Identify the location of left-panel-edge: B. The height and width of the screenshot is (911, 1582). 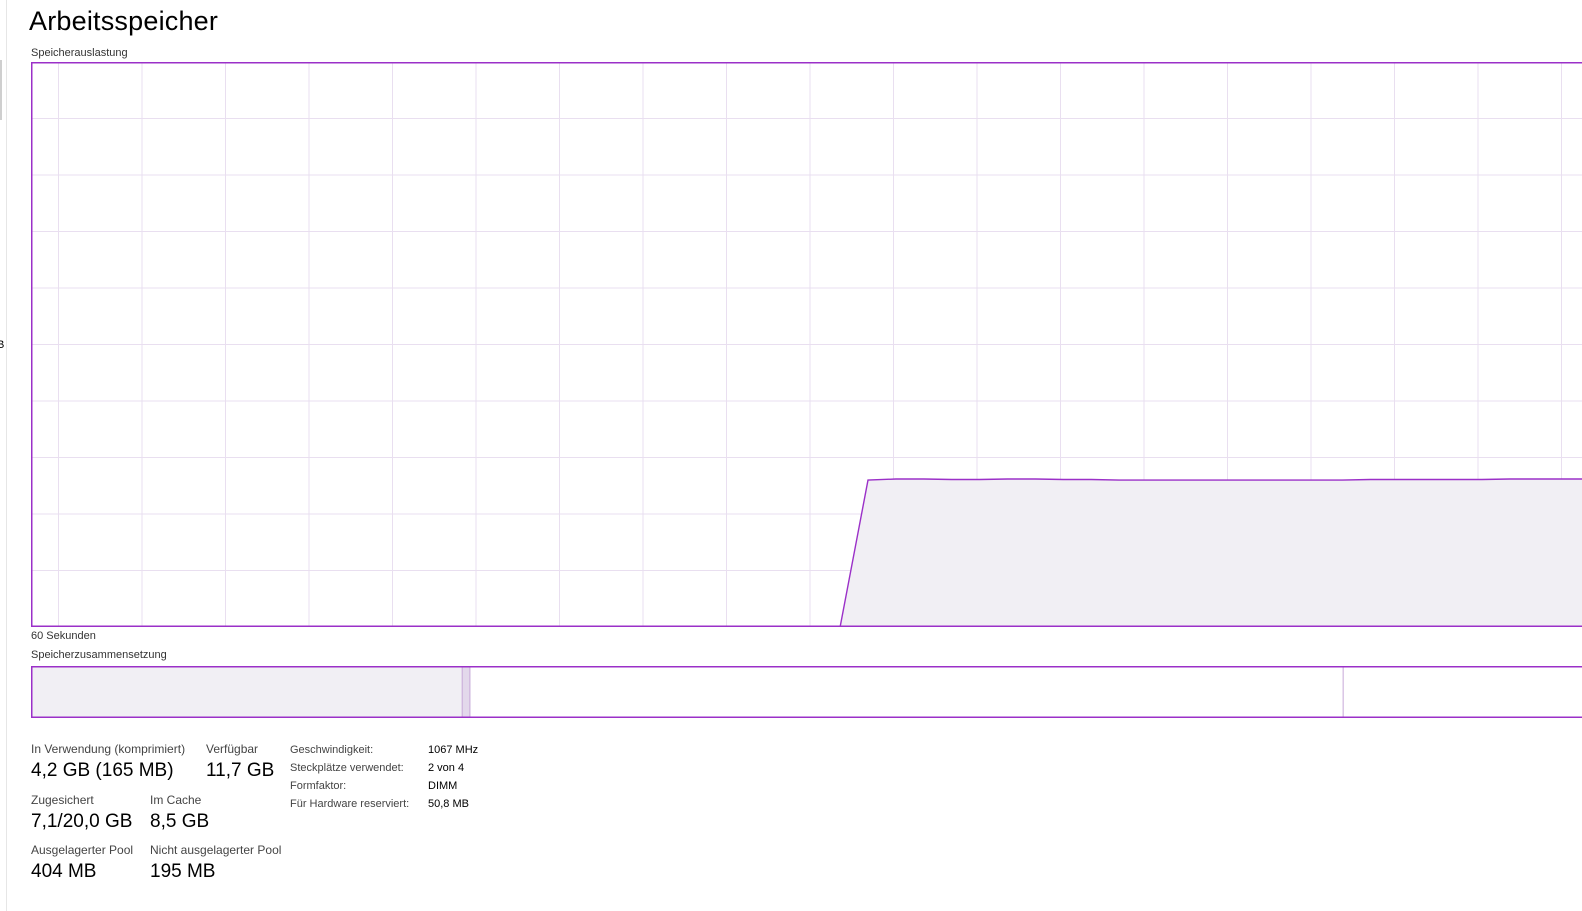
(3, 455).